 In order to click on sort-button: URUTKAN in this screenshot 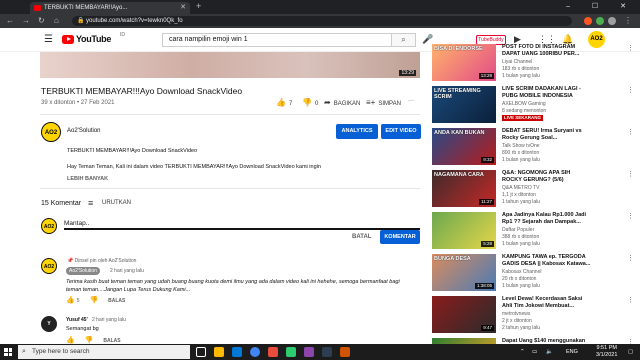, I will do `click(116, 203)`.